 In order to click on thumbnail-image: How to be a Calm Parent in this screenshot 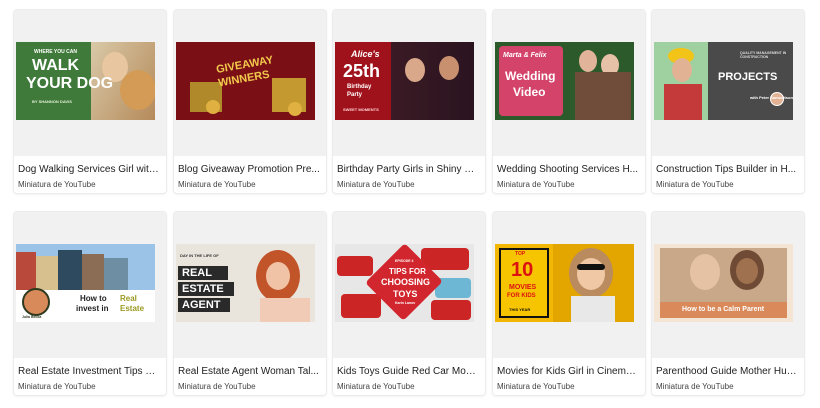, I will do `click(723, 283)`.